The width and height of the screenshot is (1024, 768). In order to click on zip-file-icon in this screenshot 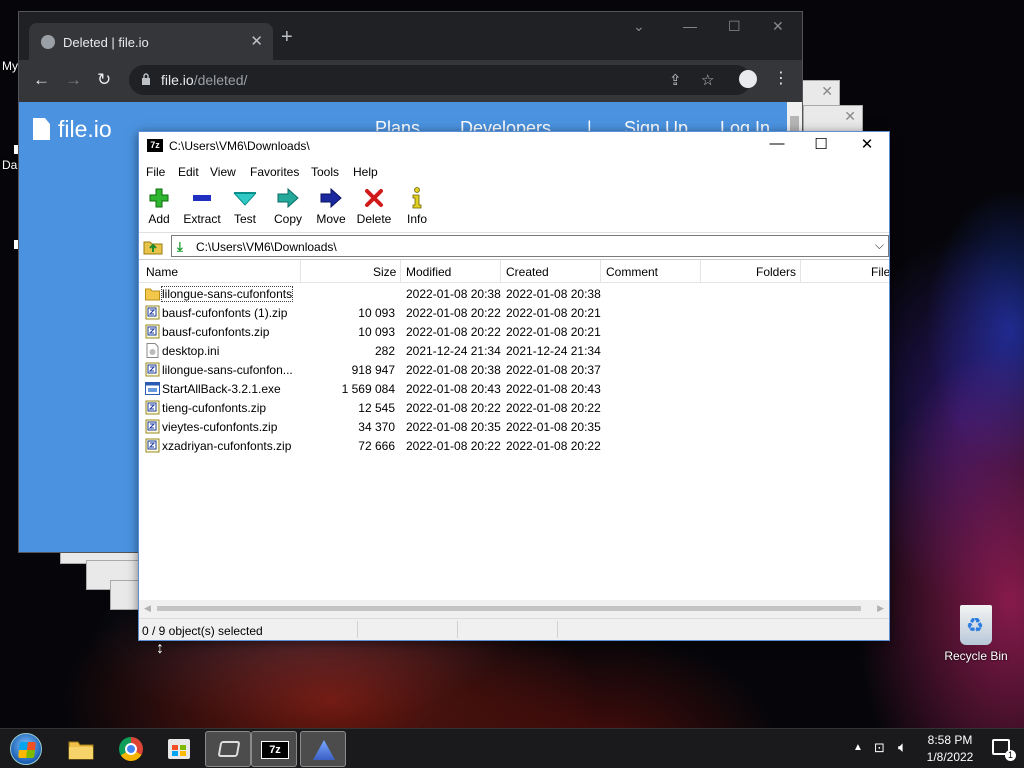, I will do `click(152, 445)`.